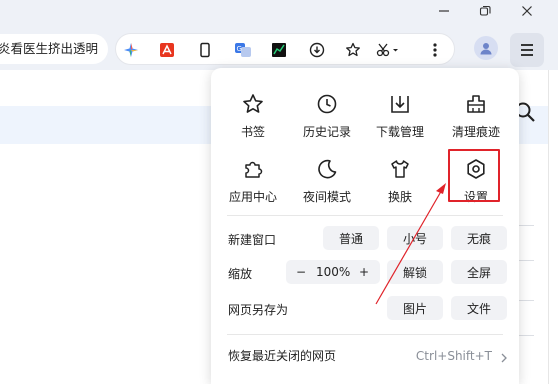 The width and height of the screenshot is (558, 384). I want to click on menu-item-downloads: 下载管理, so click(400, 121).